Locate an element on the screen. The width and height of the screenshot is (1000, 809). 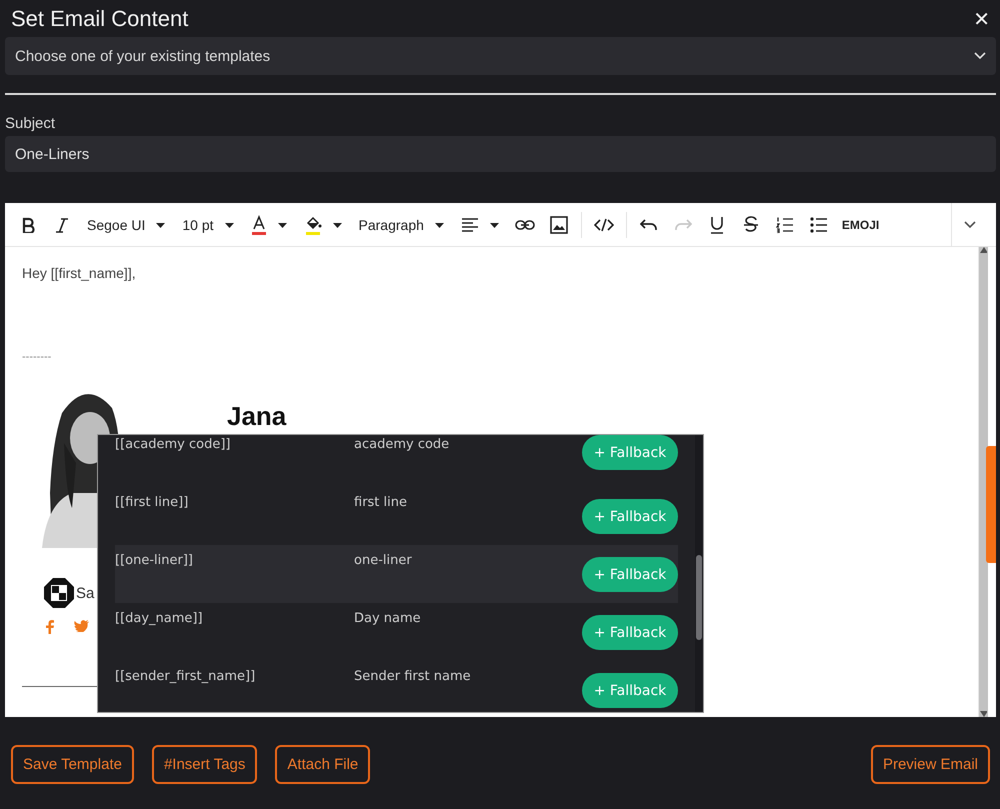
italic-icon is located at coordinates (62, 224).